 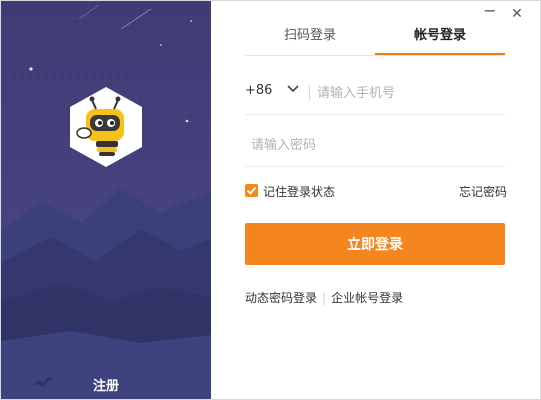 What do you see at coordinates (310, 39) in the screenshot?
I see `tab-qr-login: 扫码登录` at bounding box center [310, 39].